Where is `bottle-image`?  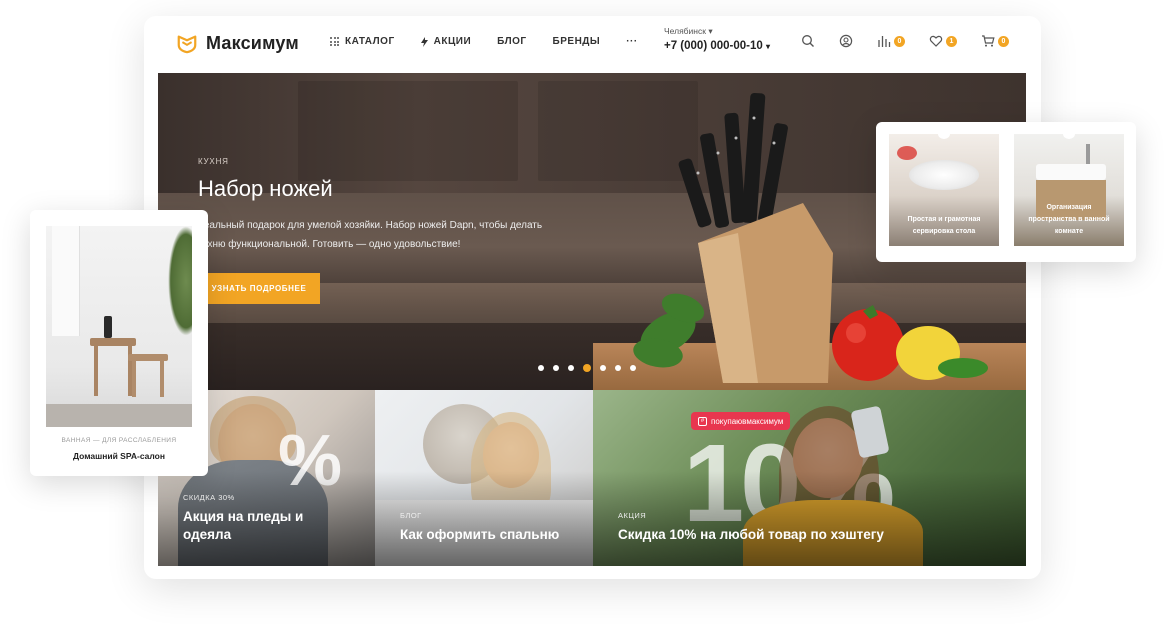
bottle-image is located at coordinates (108, 327).